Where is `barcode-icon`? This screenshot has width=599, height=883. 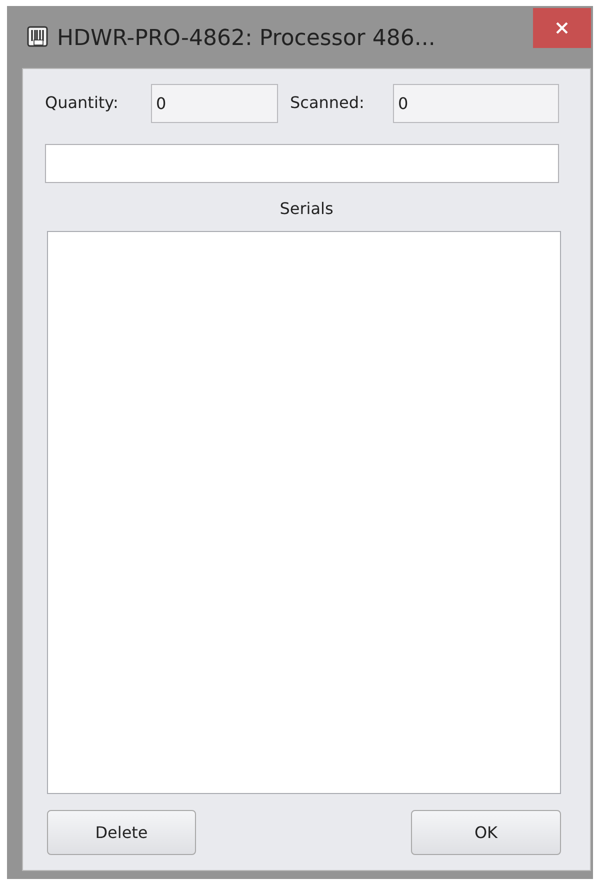 barcode-icon is located at coordinates (38, 37).